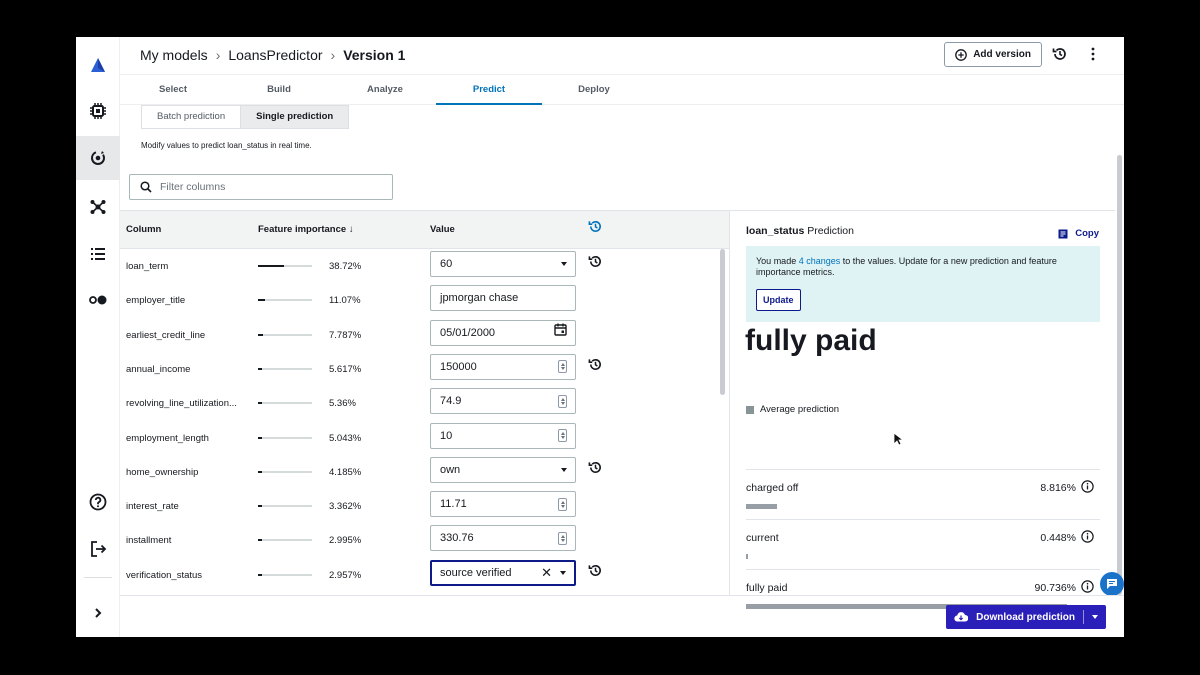  I want to click on value-input: 10, so click(503, 435).